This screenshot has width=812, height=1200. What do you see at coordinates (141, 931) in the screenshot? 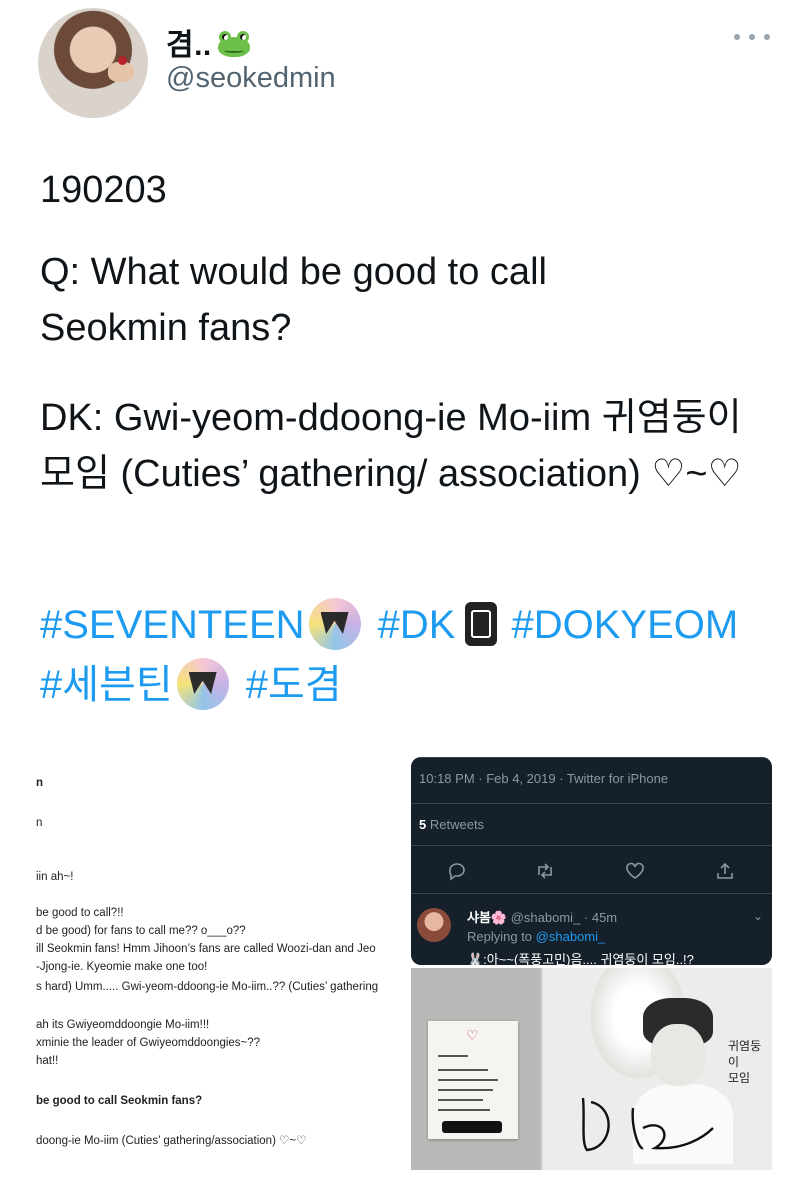
I see `article-line: d be good) for fans to call me?? o___o??` at bounding box center [141, 931].